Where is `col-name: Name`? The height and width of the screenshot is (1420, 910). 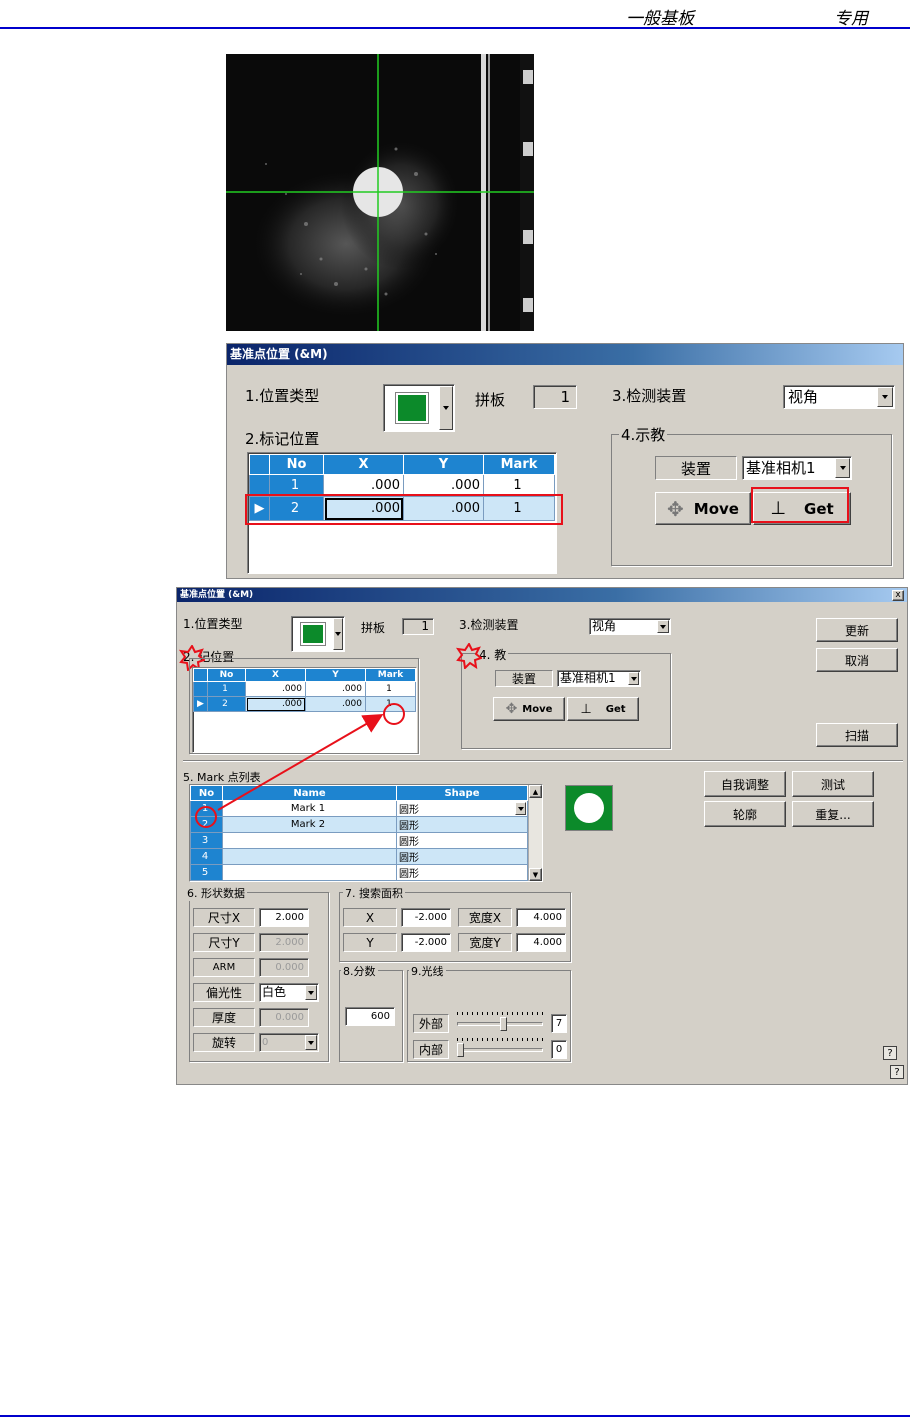
col-name: Name is located at coordinates (309, 793).